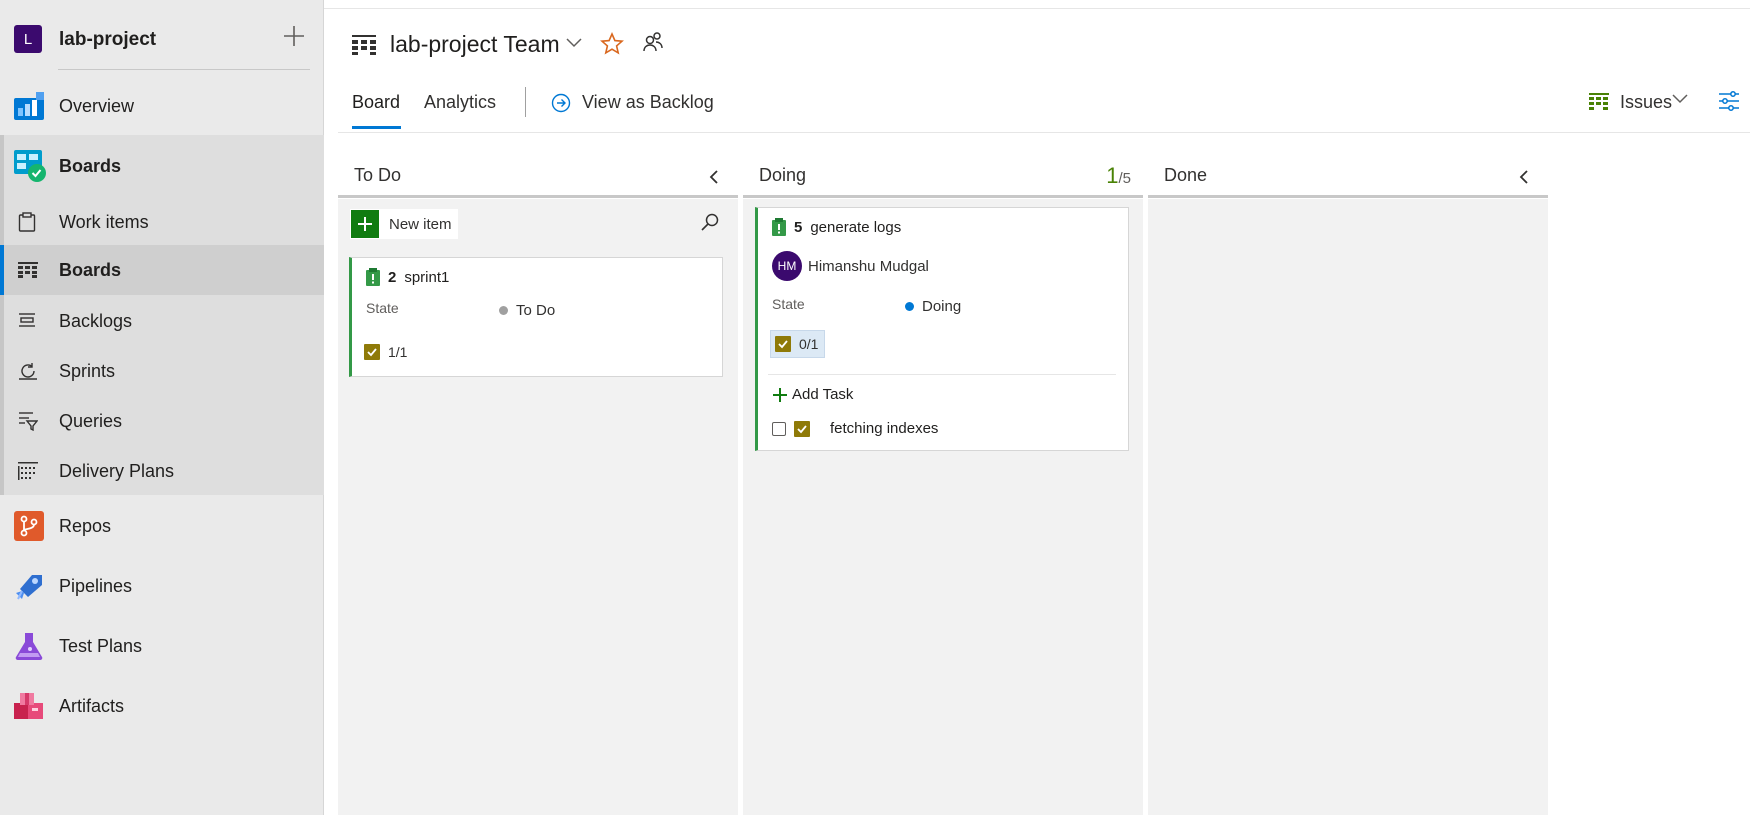 The image size is (1750, 815). I want to click on column-title: Doing, so click(783, 175).